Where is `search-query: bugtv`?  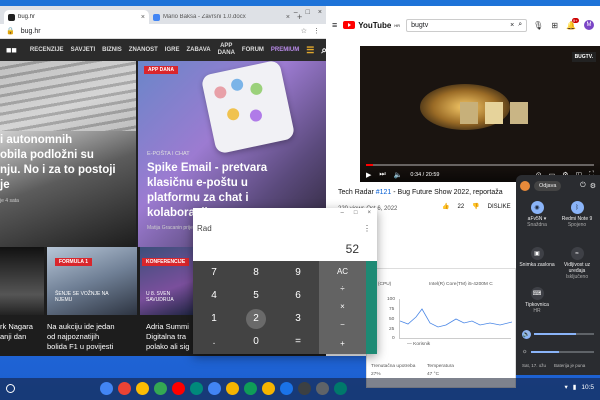 search-query: bugtv is located at coordinates (458, 25).